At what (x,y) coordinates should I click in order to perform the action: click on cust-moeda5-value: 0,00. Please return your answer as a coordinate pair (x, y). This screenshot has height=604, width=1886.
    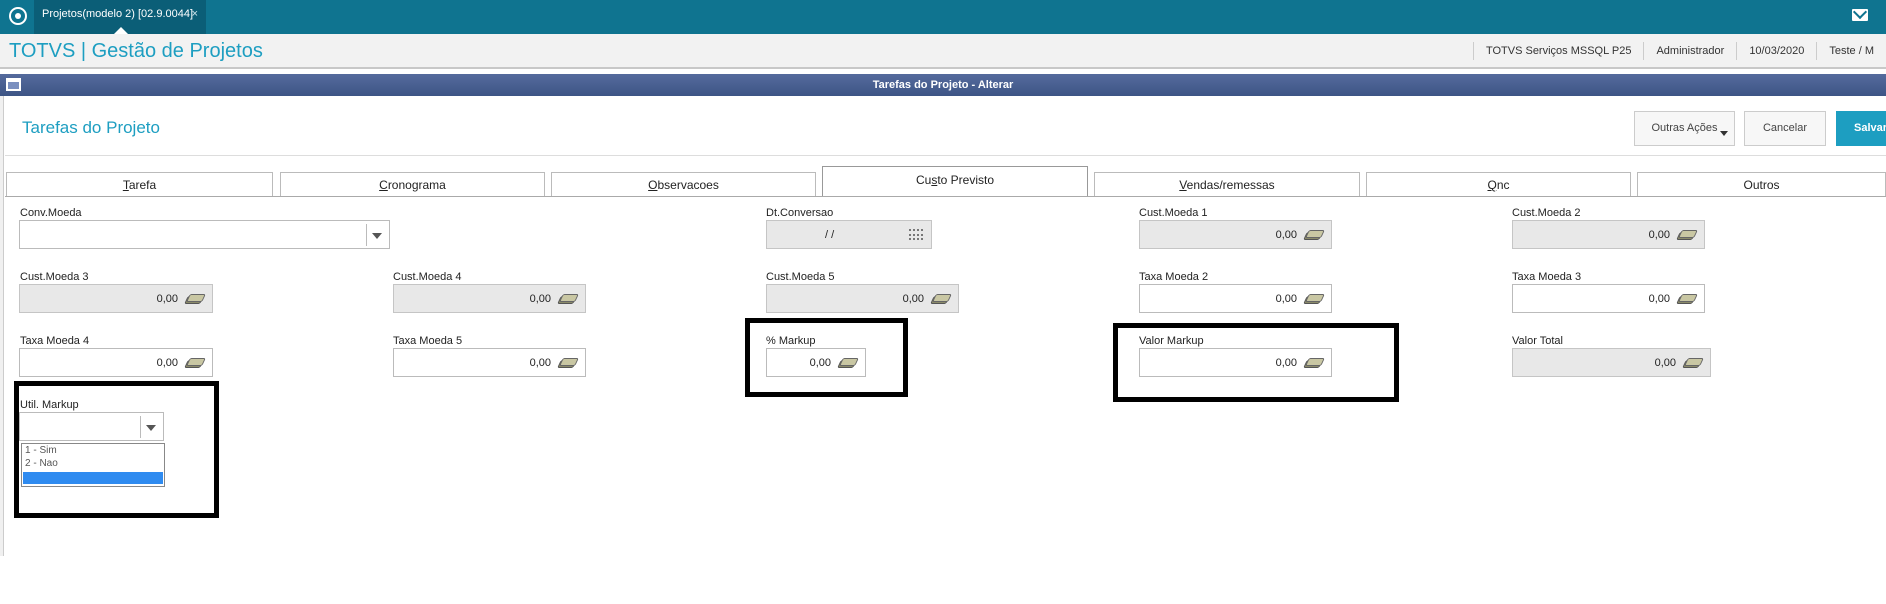
    Looking at the image, I should click on (913, 299).